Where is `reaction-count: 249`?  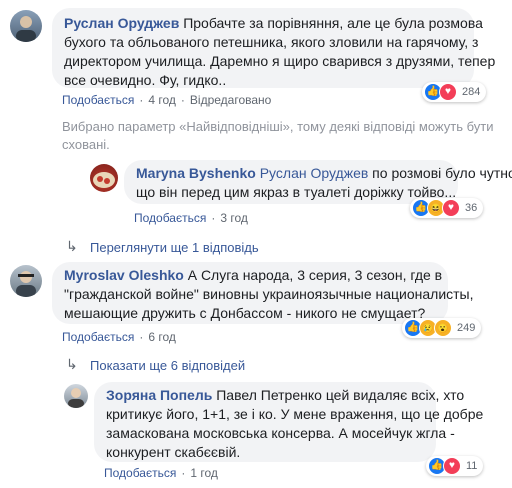 reaction-count: 249 is located at coordinates (466, 328).